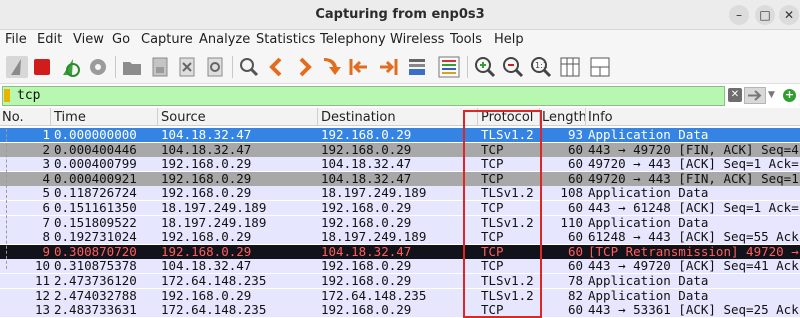 The width and height of the screenshot is (800, 318). I want to click on layout-icon, so click(600, 67).